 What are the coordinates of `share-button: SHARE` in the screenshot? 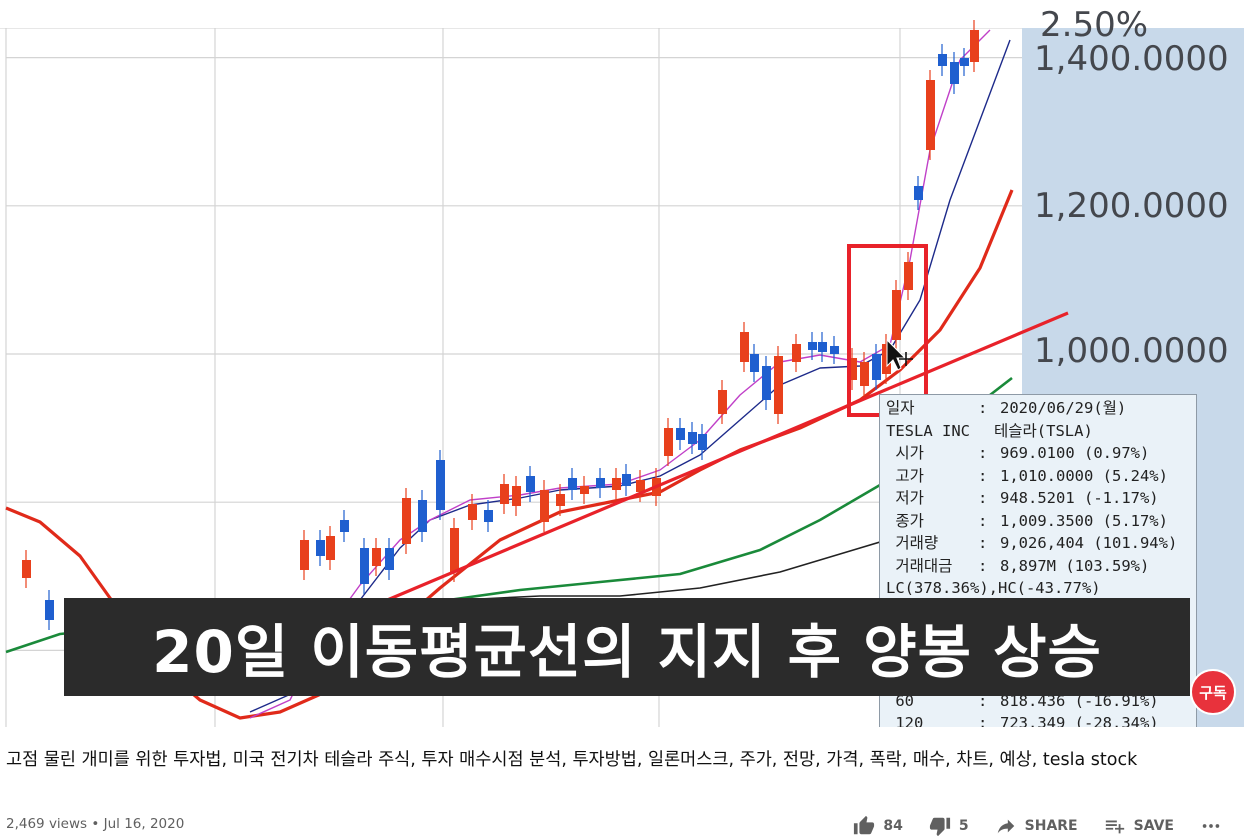 It's located at (1036, 826).